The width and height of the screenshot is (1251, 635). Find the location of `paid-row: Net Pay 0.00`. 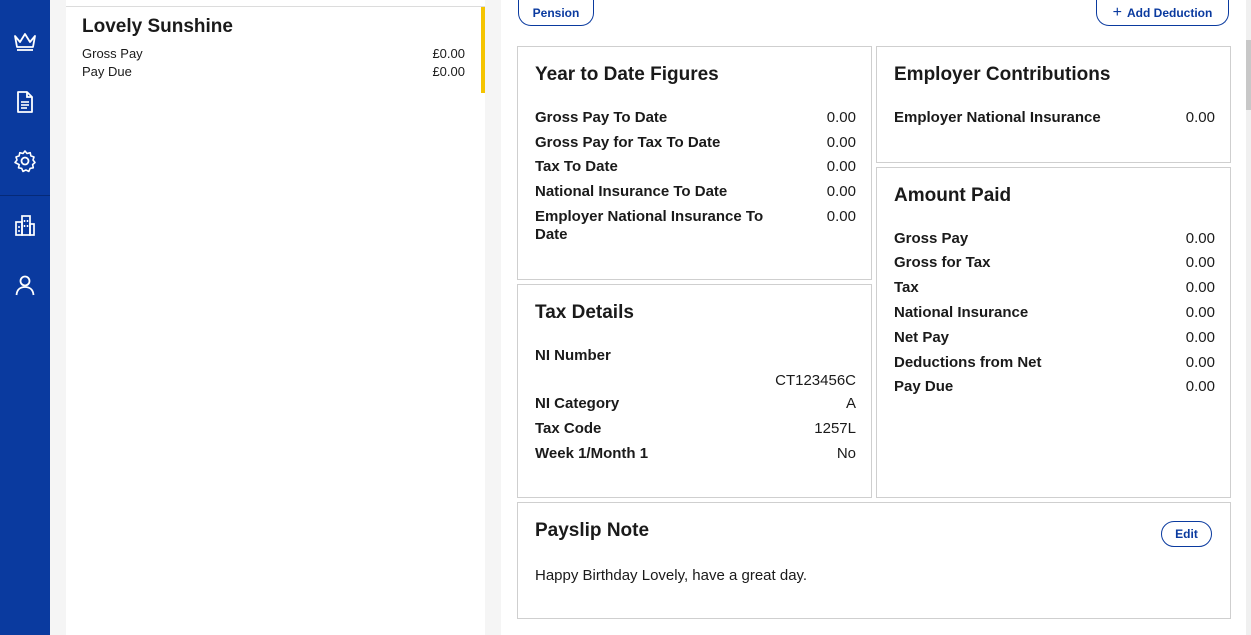

paid-row: Net Pay 0.00 is located at coordinates (1054, 337).